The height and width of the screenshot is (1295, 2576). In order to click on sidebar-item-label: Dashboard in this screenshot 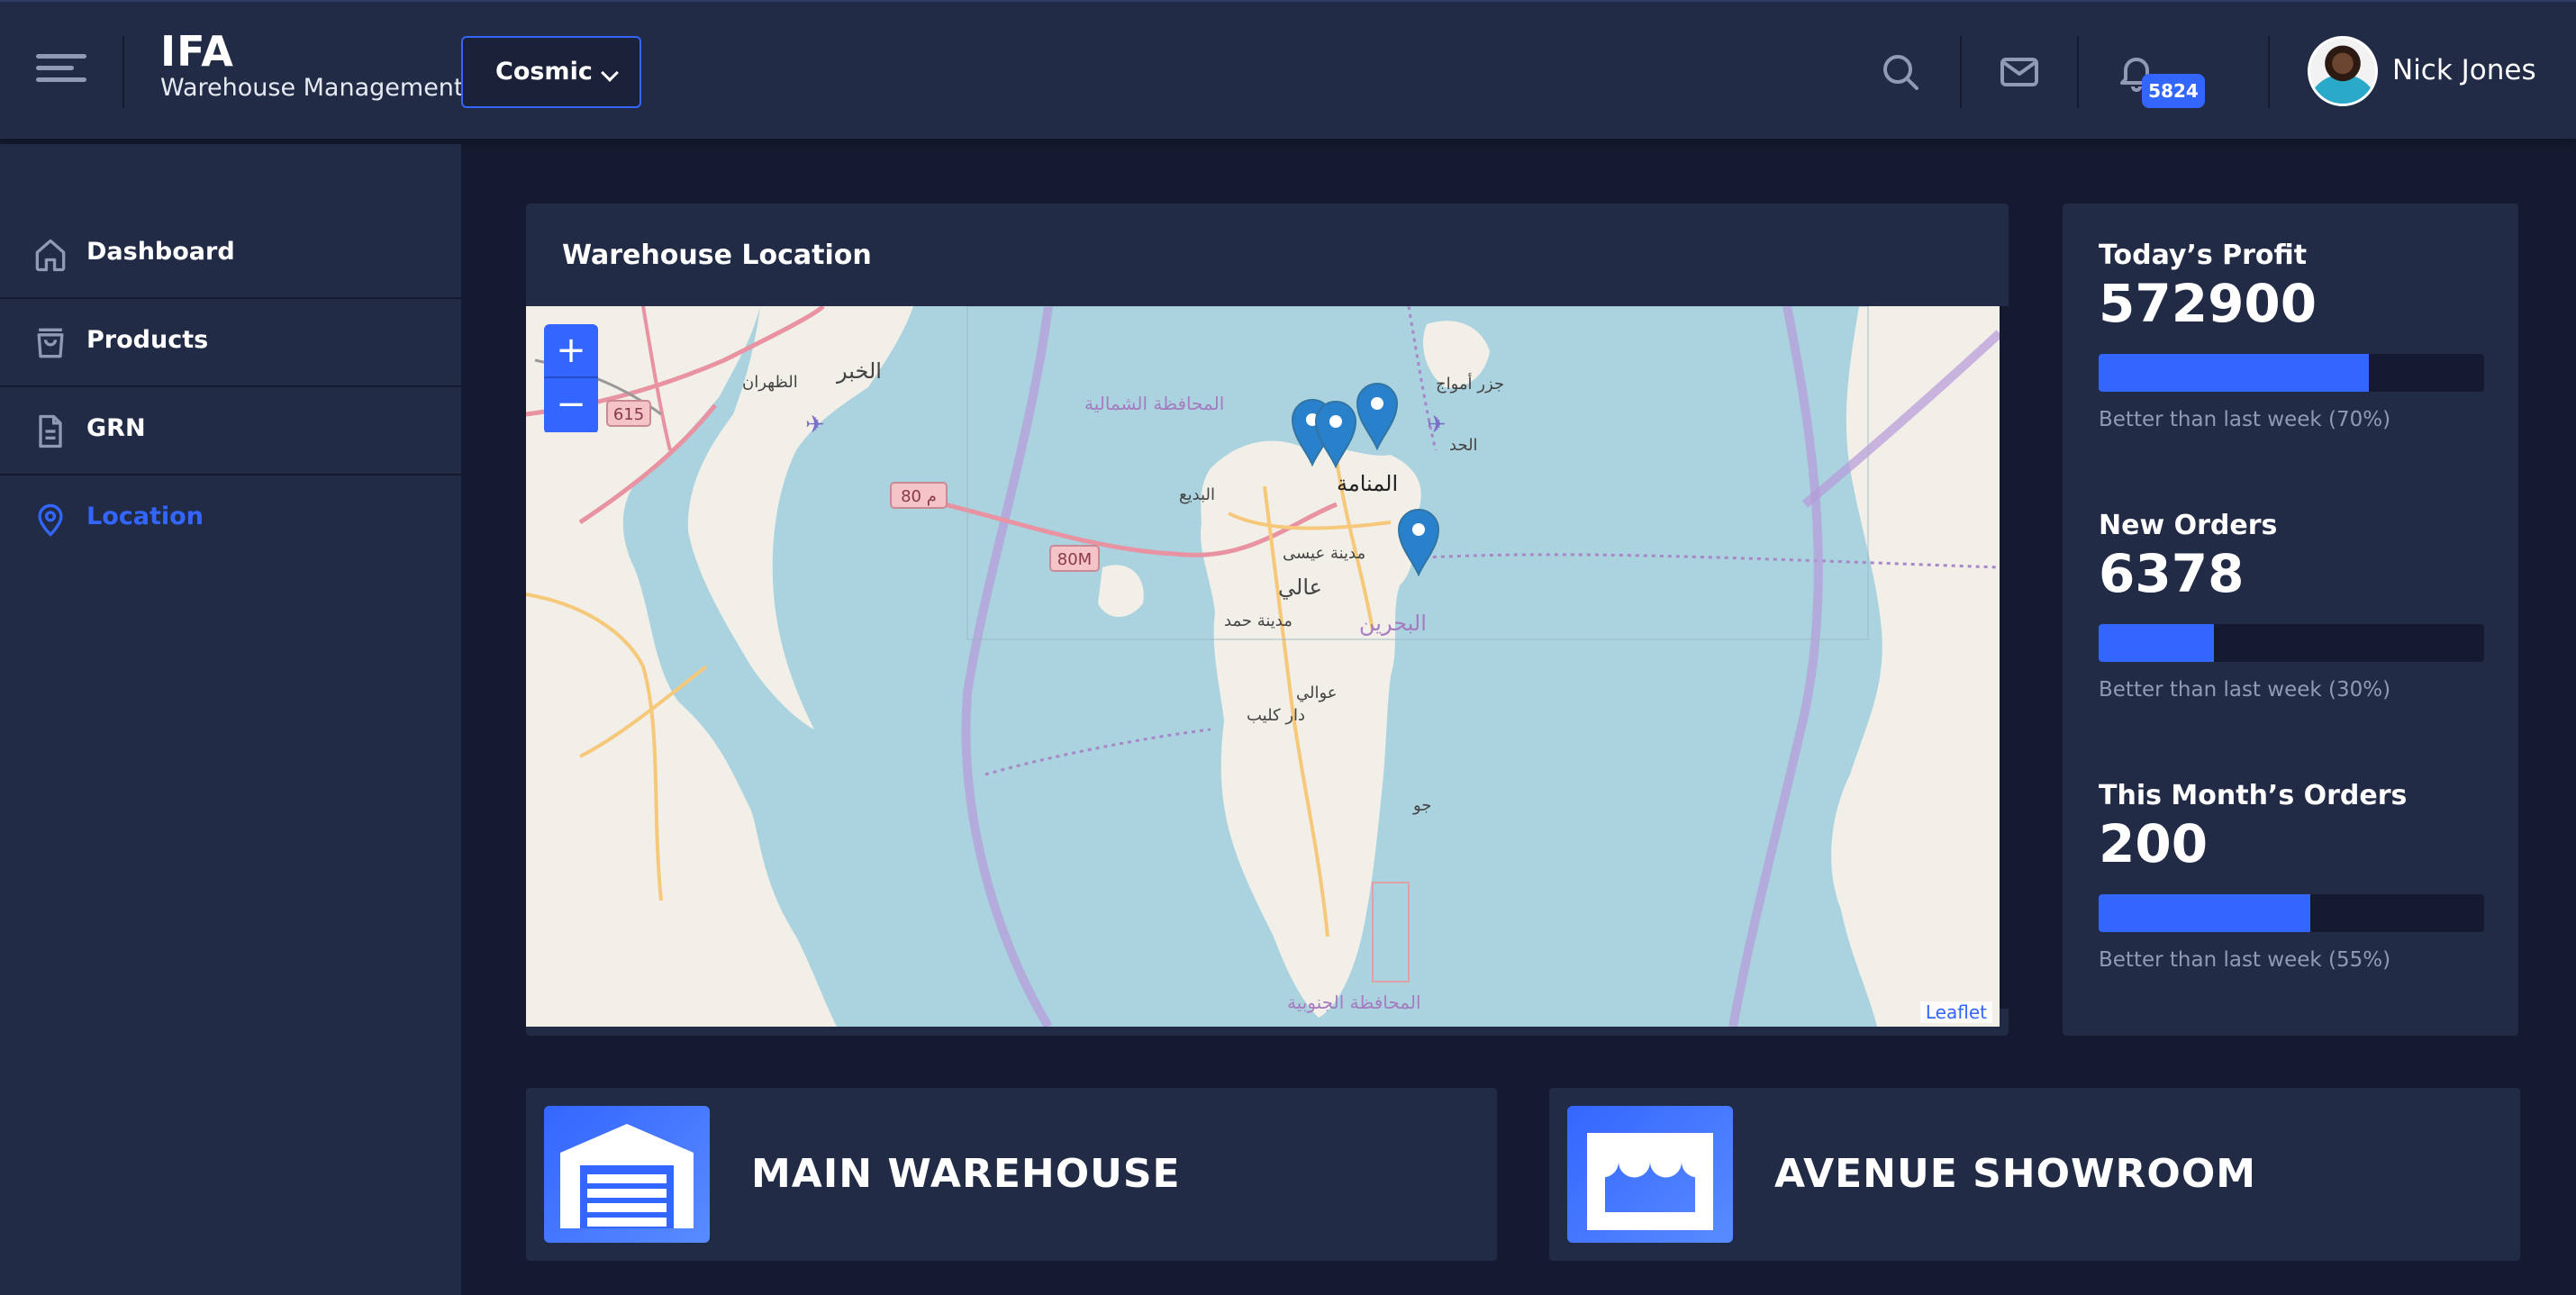, I will do `click(160, 252)`.